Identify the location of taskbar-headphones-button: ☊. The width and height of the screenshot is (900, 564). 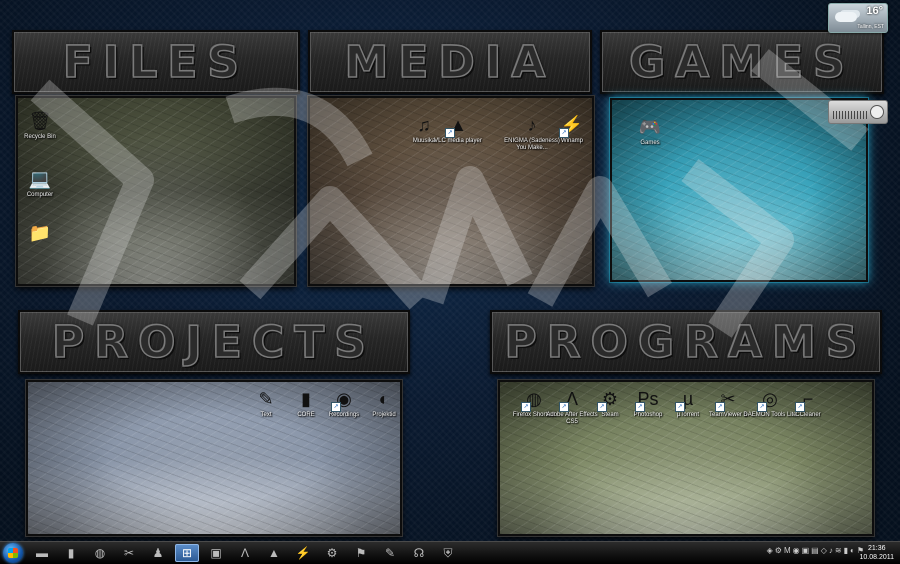
(419, 553).